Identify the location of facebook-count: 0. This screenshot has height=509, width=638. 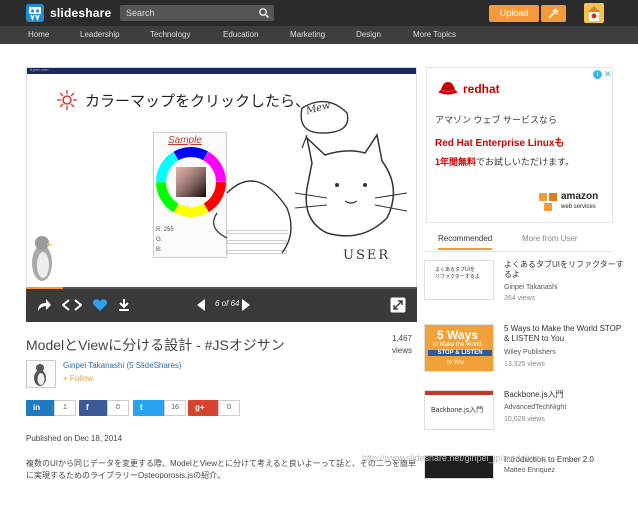
(118, 408).